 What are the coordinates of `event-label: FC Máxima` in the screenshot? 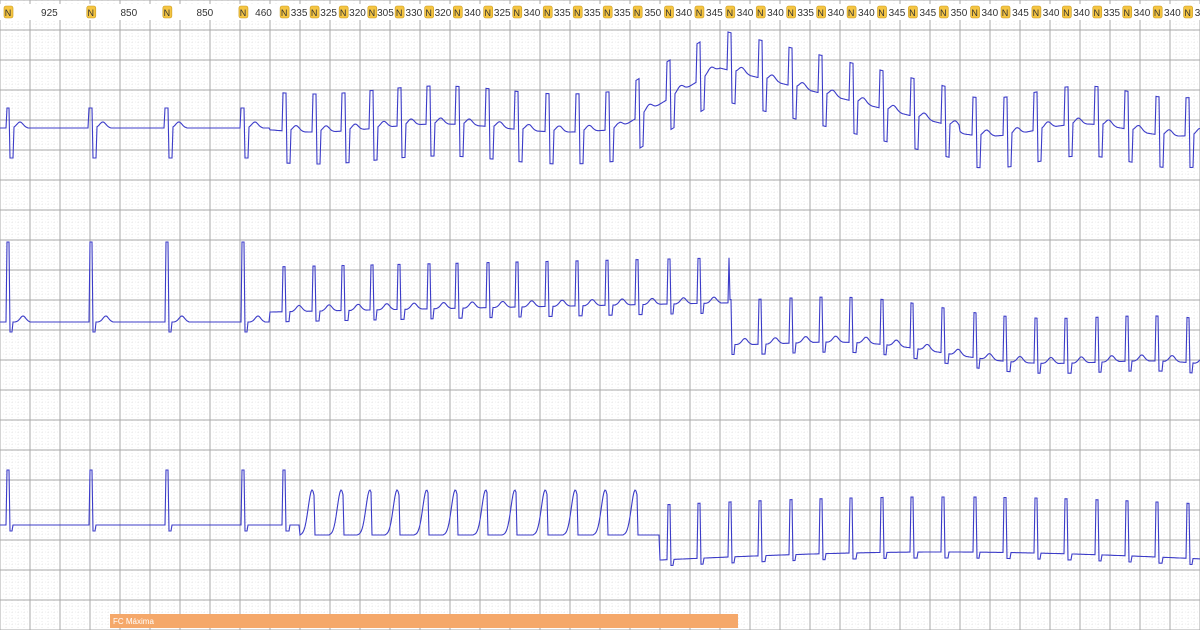 It's located at (133, 621).